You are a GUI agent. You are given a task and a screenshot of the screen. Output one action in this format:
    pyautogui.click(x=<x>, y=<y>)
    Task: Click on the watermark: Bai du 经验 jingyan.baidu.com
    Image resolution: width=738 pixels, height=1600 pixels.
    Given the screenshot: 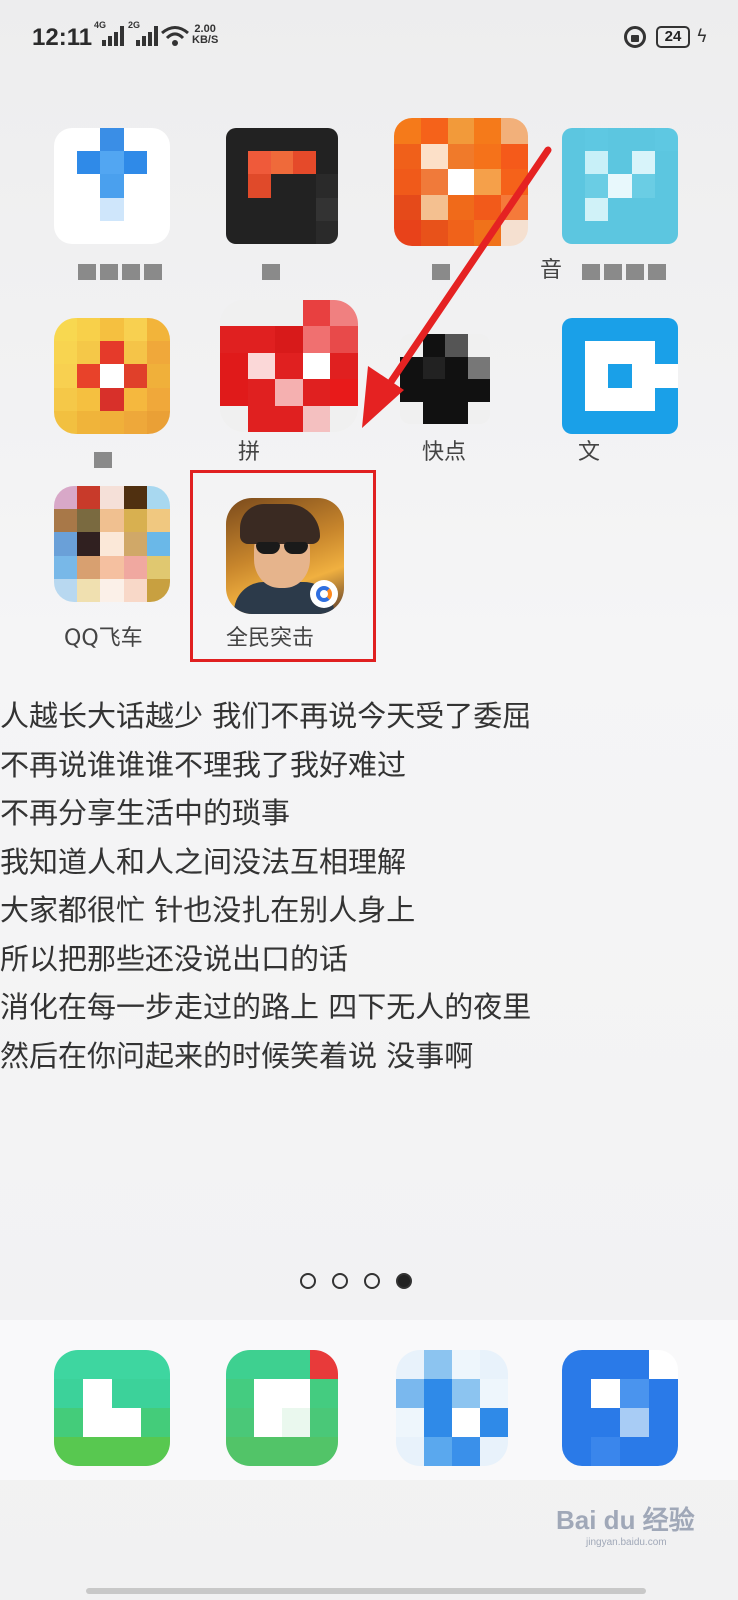 What is the action you would take?
    pyautogui.click(x=625, y=1526)
    